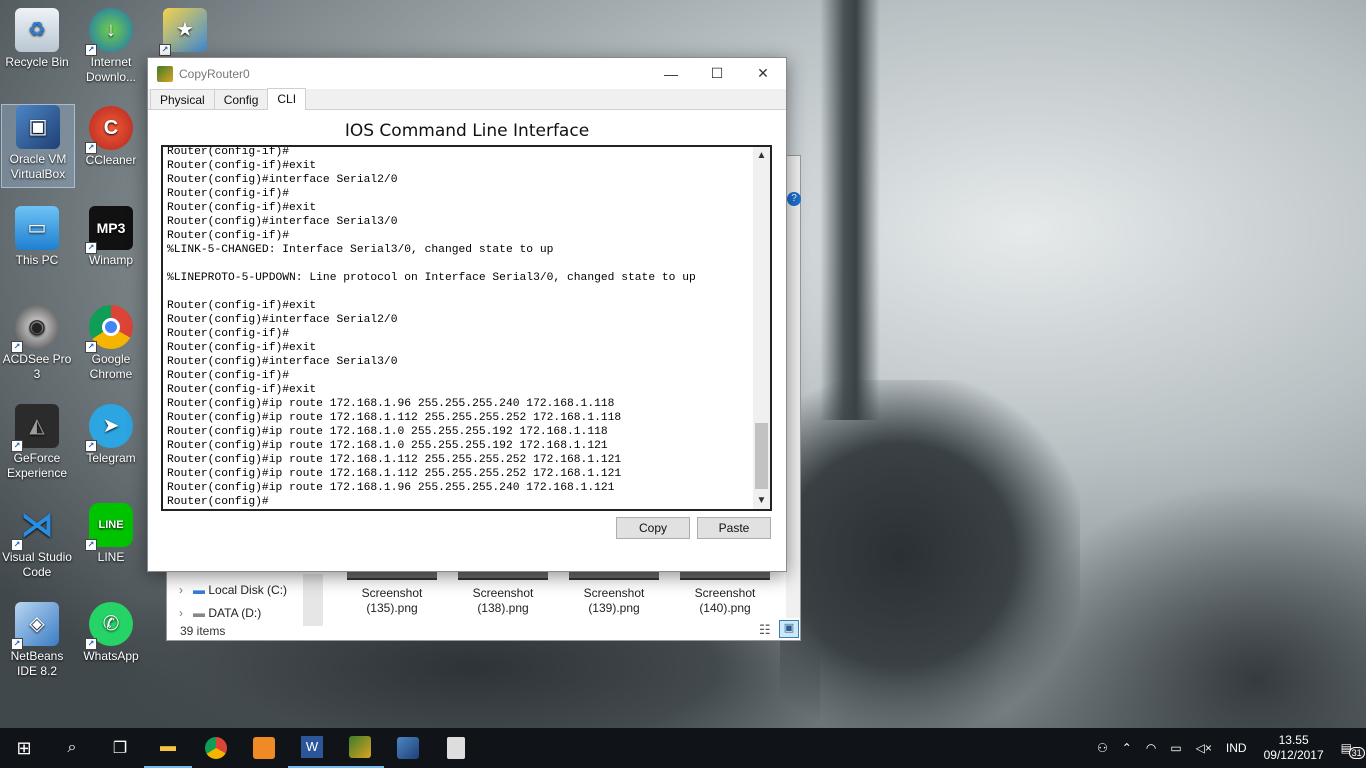 The image size is (1366, 768). What do you see at coordinates (1102, 748) in the screenshot?
I see `people-icon: ⚇` at bounding box center [1102, 748].